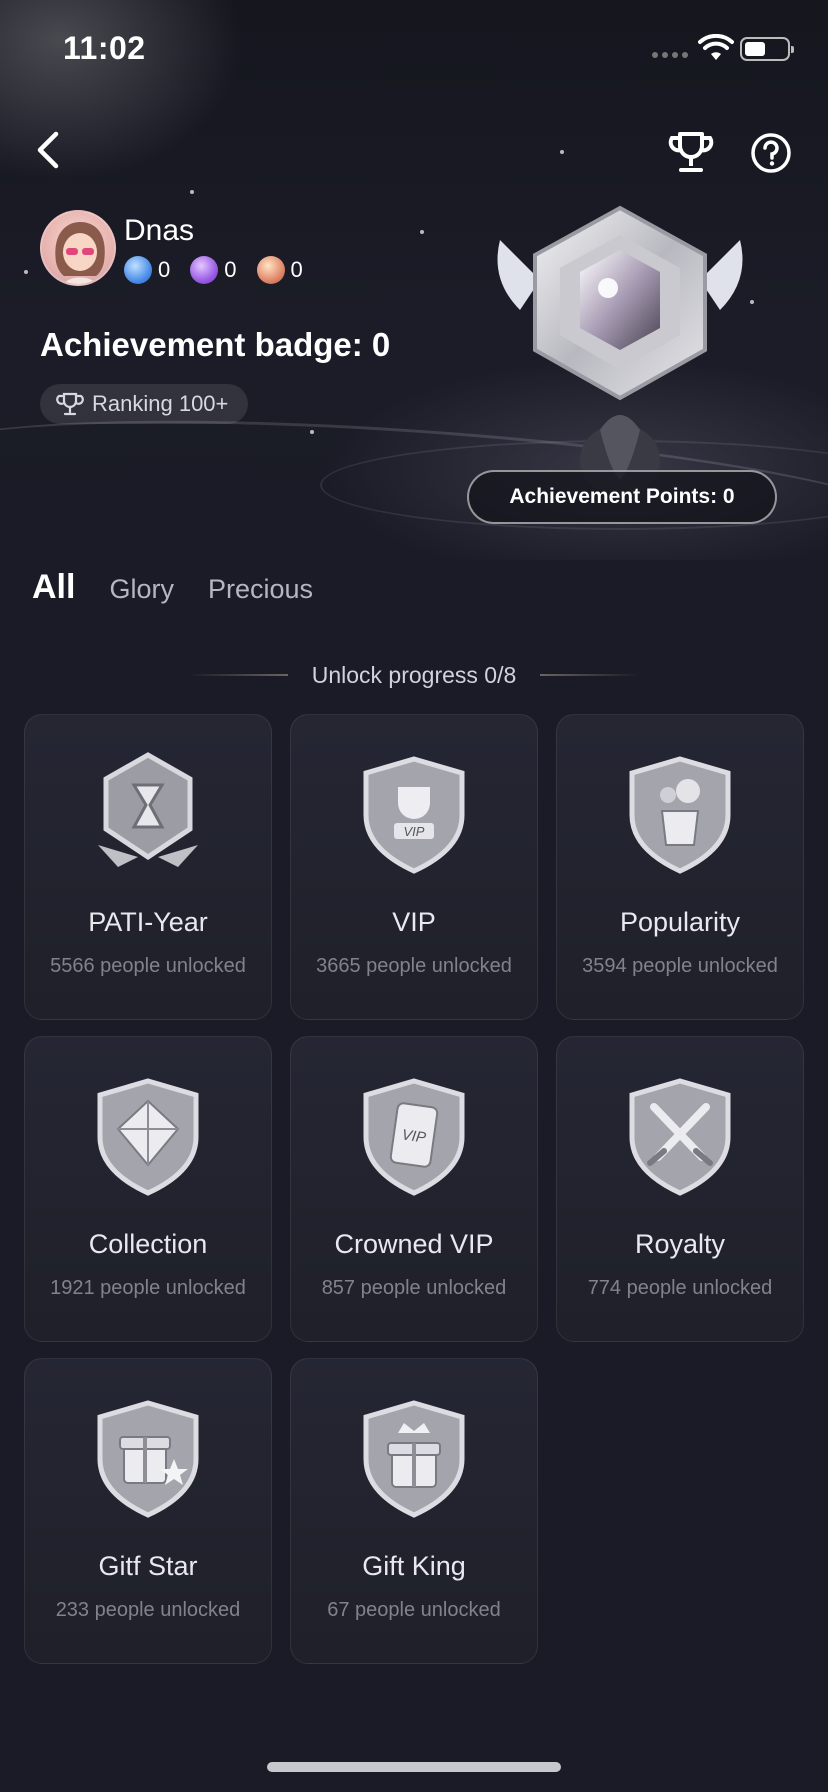 The image size is (828, 1792). What do you see at coordinates (148, 1244) in the screenshot?
I see `badge-name: Collection` at bounding box center [148, 1244].